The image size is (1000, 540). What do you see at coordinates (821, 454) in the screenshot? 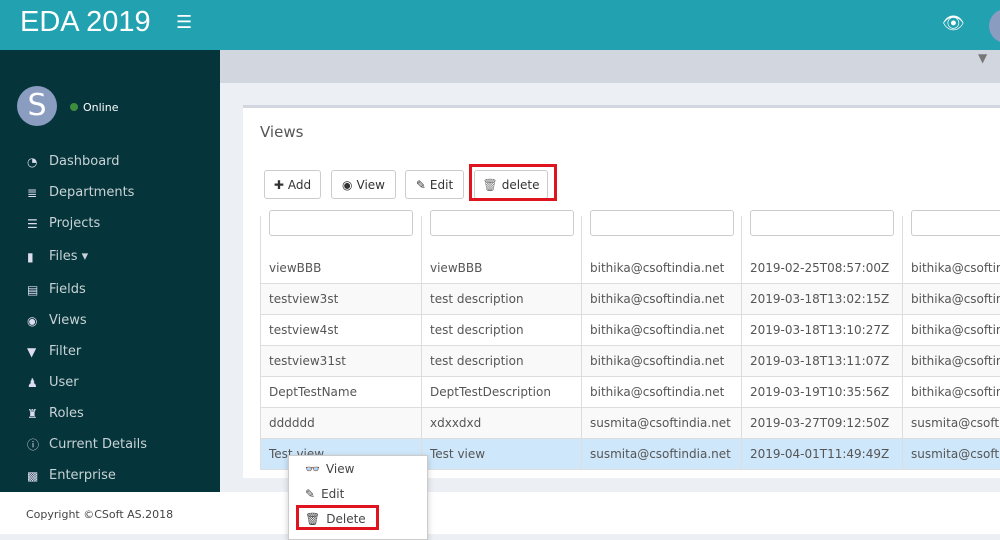
I see `table-cell: 2019-04-01T11:49:49Z` at bounding box center [821, 454].